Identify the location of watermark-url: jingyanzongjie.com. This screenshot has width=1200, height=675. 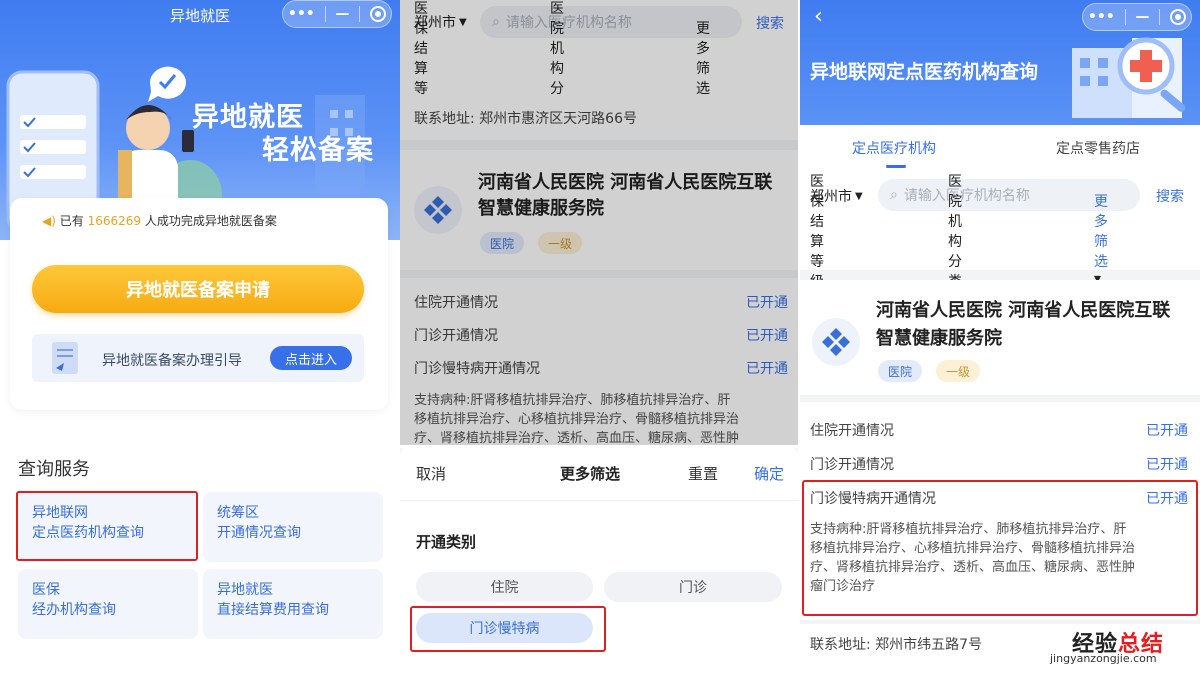
(1103, 658).